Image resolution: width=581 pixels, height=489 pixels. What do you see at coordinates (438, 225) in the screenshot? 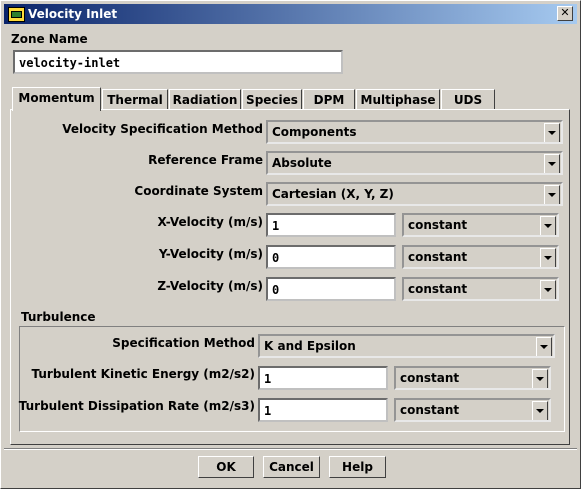
I see `x-velocity-profile-value: constant` at bounding box center [438, 225].